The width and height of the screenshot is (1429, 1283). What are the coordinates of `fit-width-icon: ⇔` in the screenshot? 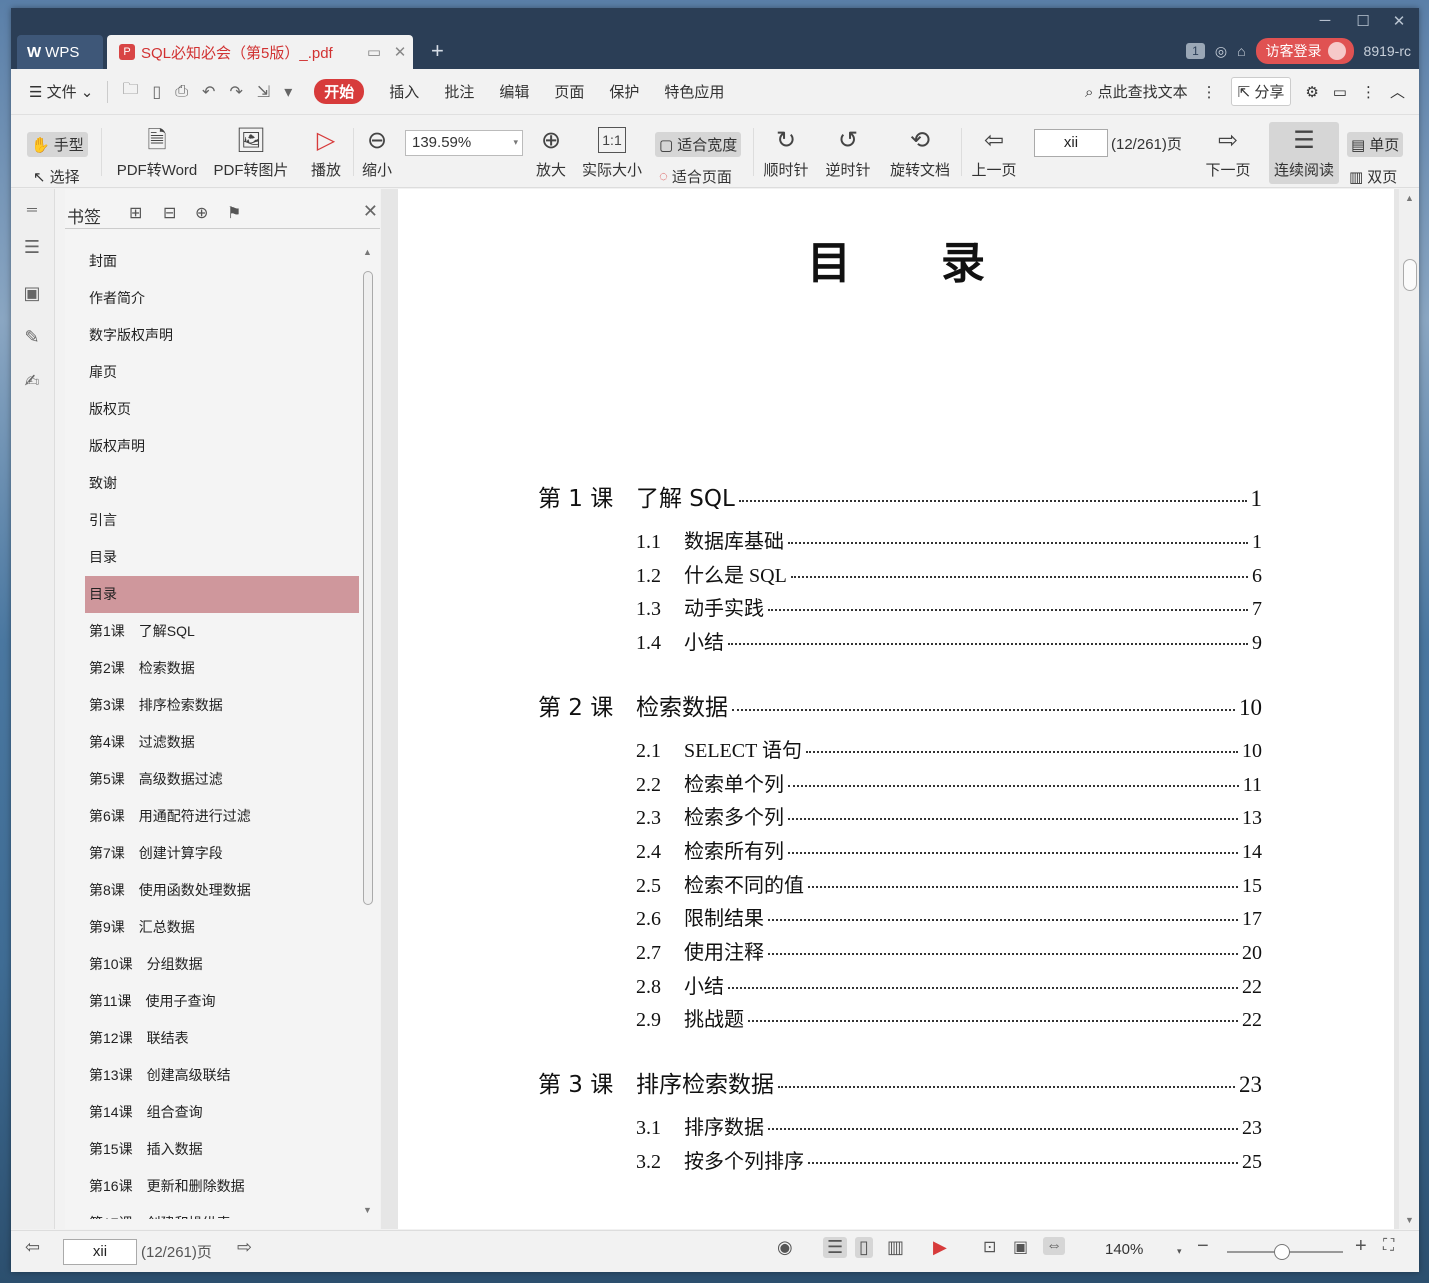 It's located at (1054, 1246).